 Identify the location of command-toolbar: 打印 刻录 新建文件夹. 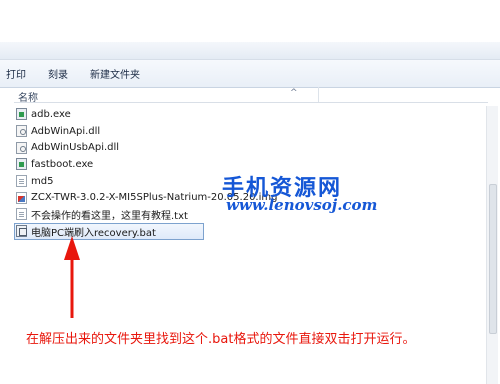
(250, 74).